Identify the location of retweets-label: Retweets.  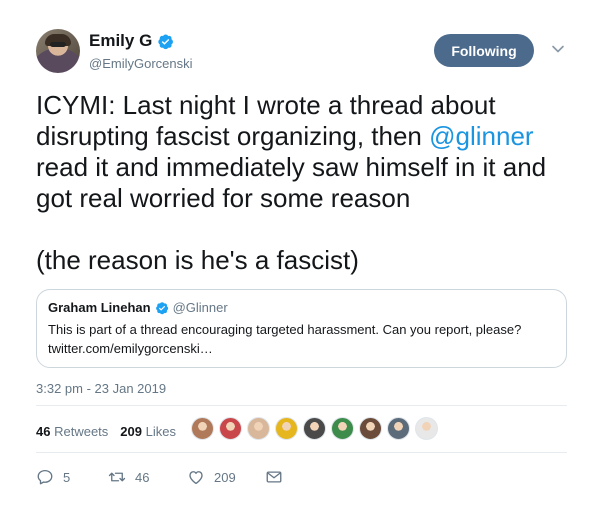
(81, 431).